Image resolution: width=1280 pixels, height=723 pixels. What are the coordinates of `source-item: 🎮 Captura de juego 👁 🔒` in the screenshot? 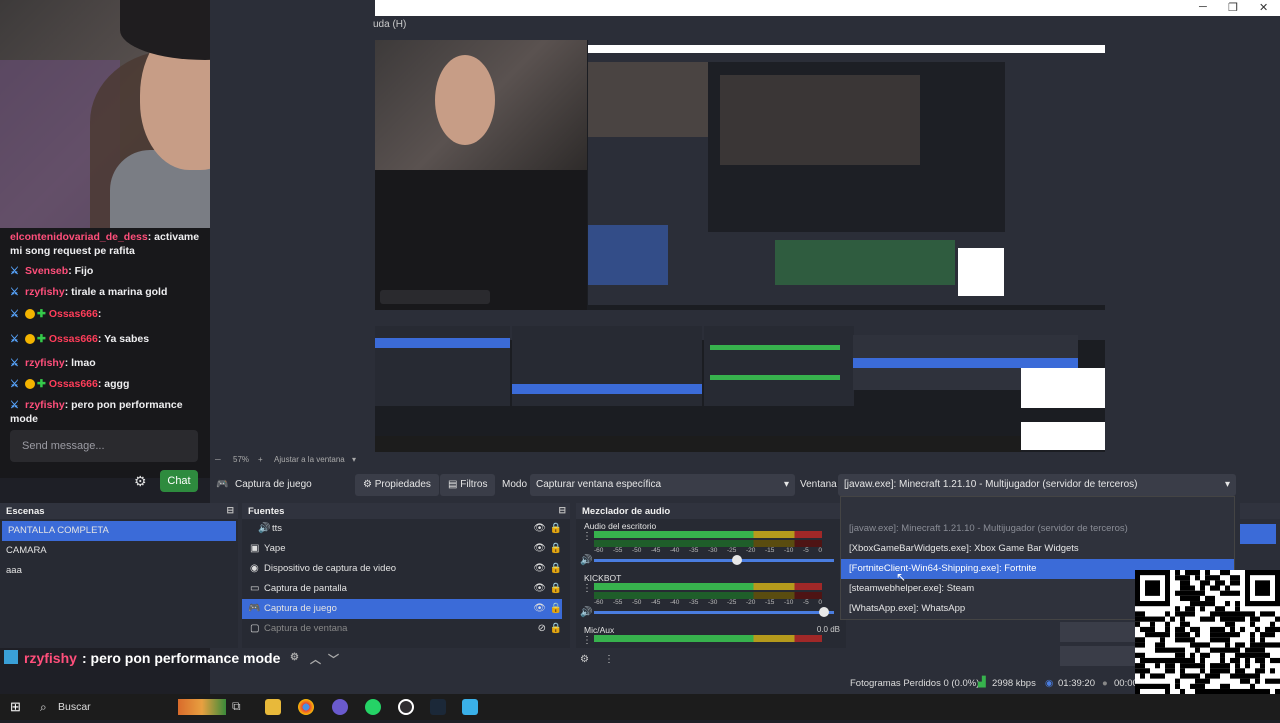 It's located at (402, 609).